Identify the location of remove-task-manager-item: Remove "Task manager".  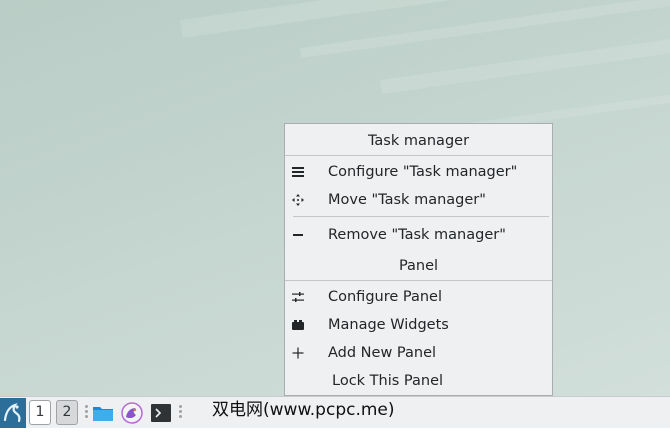
(418, 235).